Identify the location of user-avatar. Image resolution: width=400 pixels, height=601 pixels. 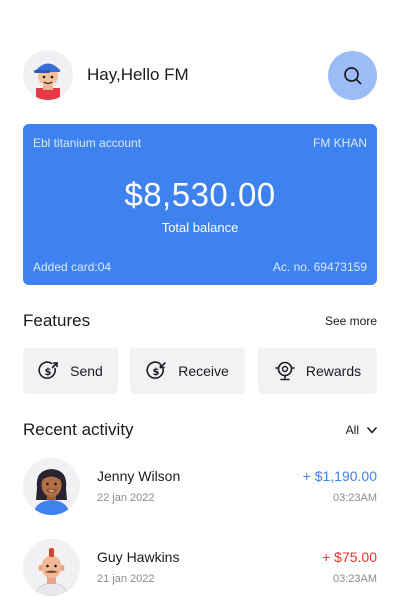
(48, 75).